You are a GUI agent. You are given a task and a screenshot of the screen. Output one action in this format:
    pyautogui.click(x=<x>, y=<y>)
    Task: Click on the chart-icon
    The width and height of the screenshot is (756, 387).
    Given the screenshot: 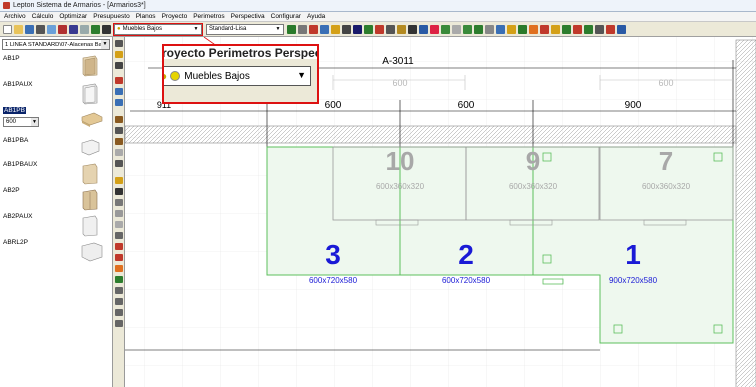 What is the action you would take?
    pyautogui.click(x=434, y=29)
    